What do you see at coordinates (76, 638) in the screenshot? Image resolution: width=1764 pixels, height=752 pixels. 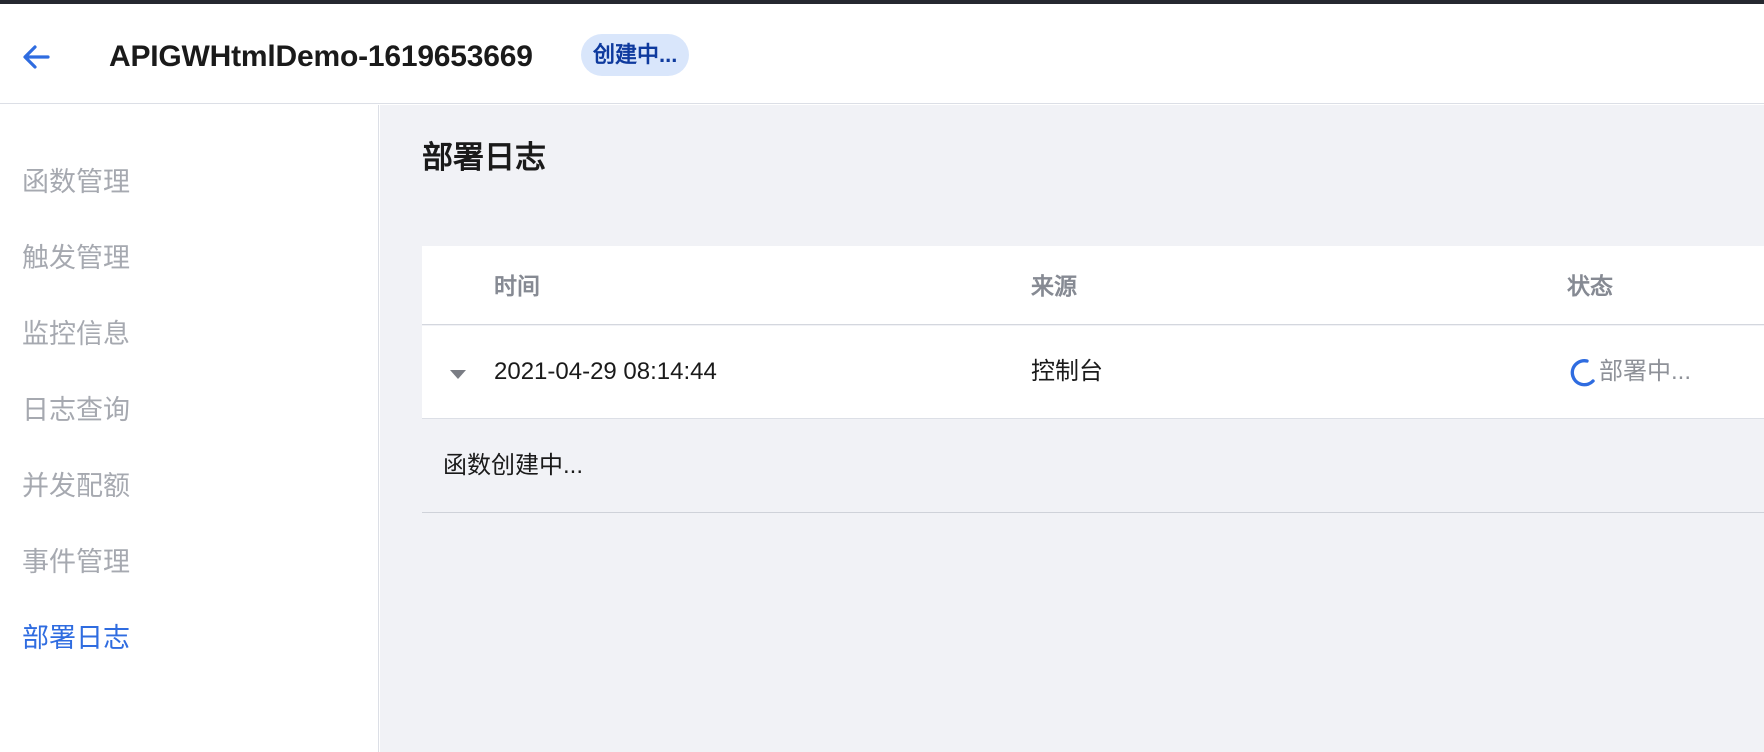 I see `sidebar-item-deploy-logs: 部署日志` at bounding box center [76, 638].